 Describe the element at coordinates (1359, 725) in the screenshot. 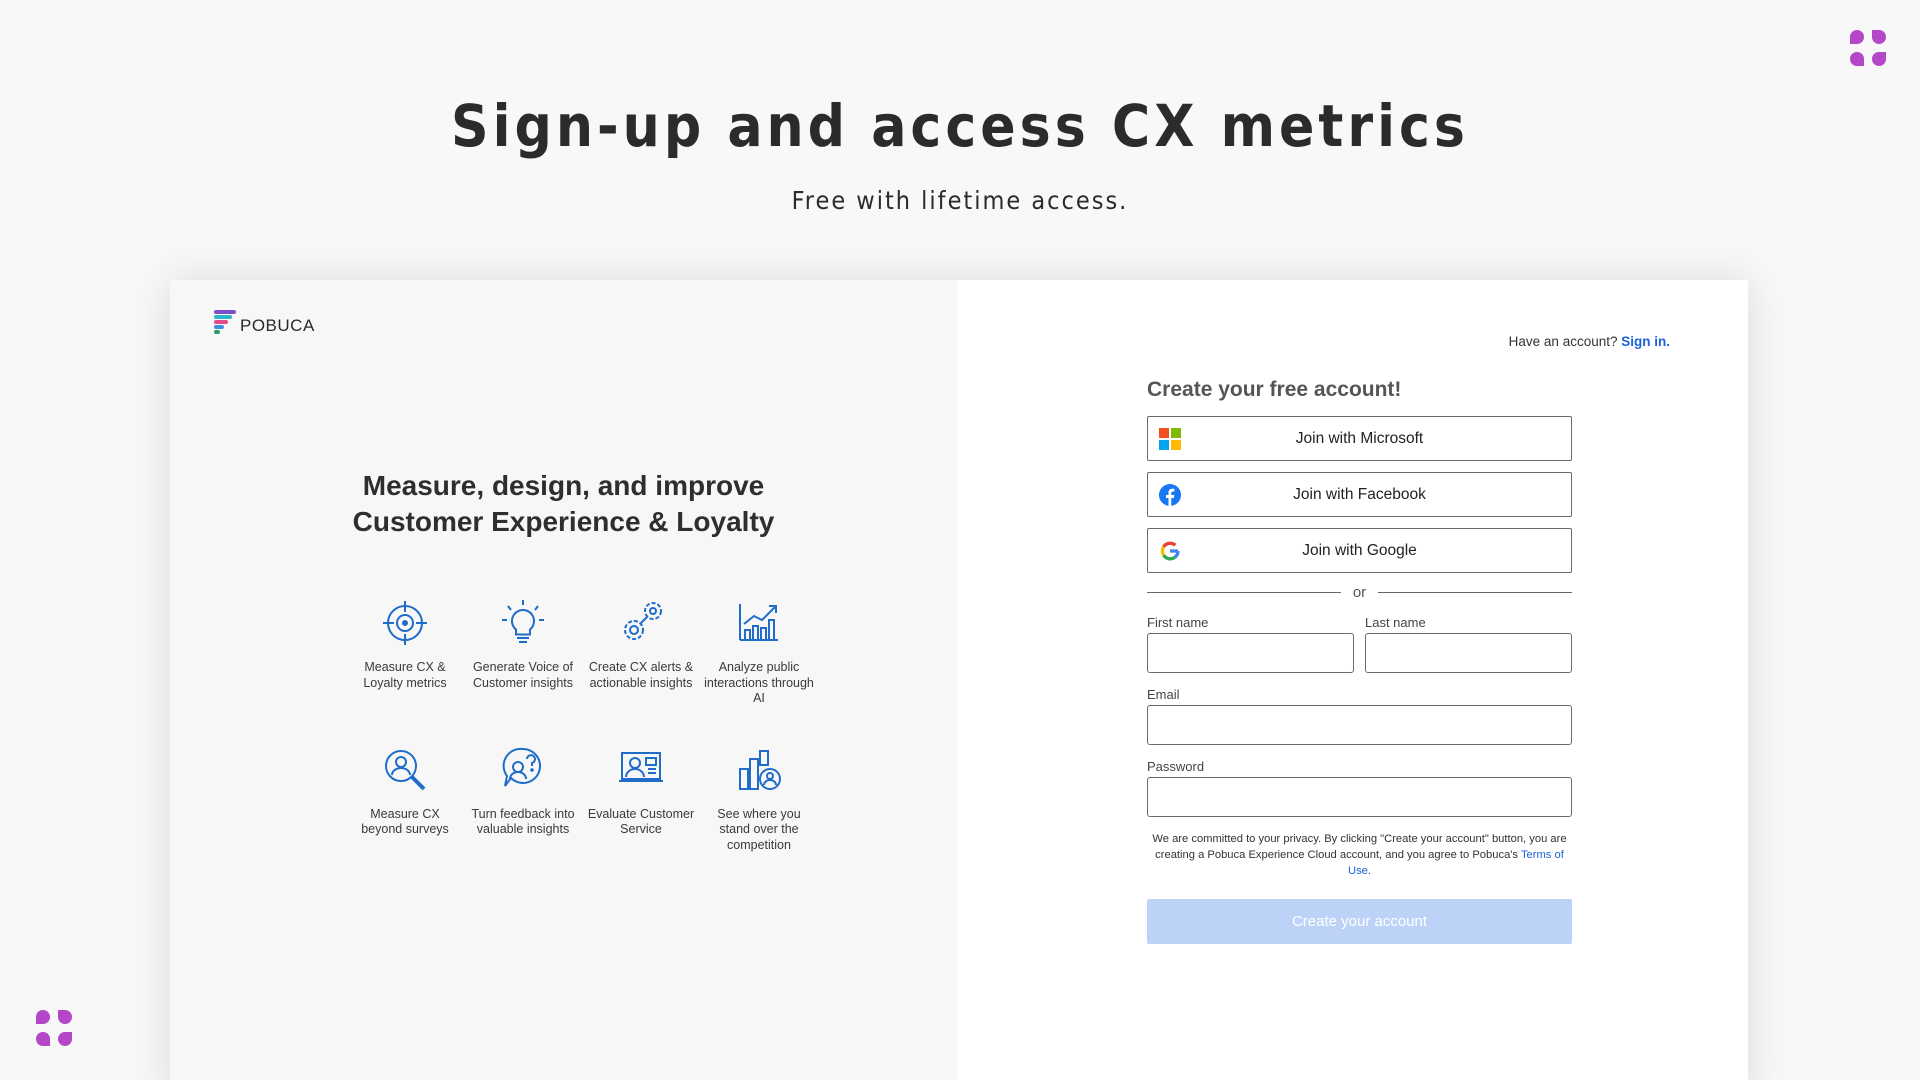

I see `email-input` at that location.